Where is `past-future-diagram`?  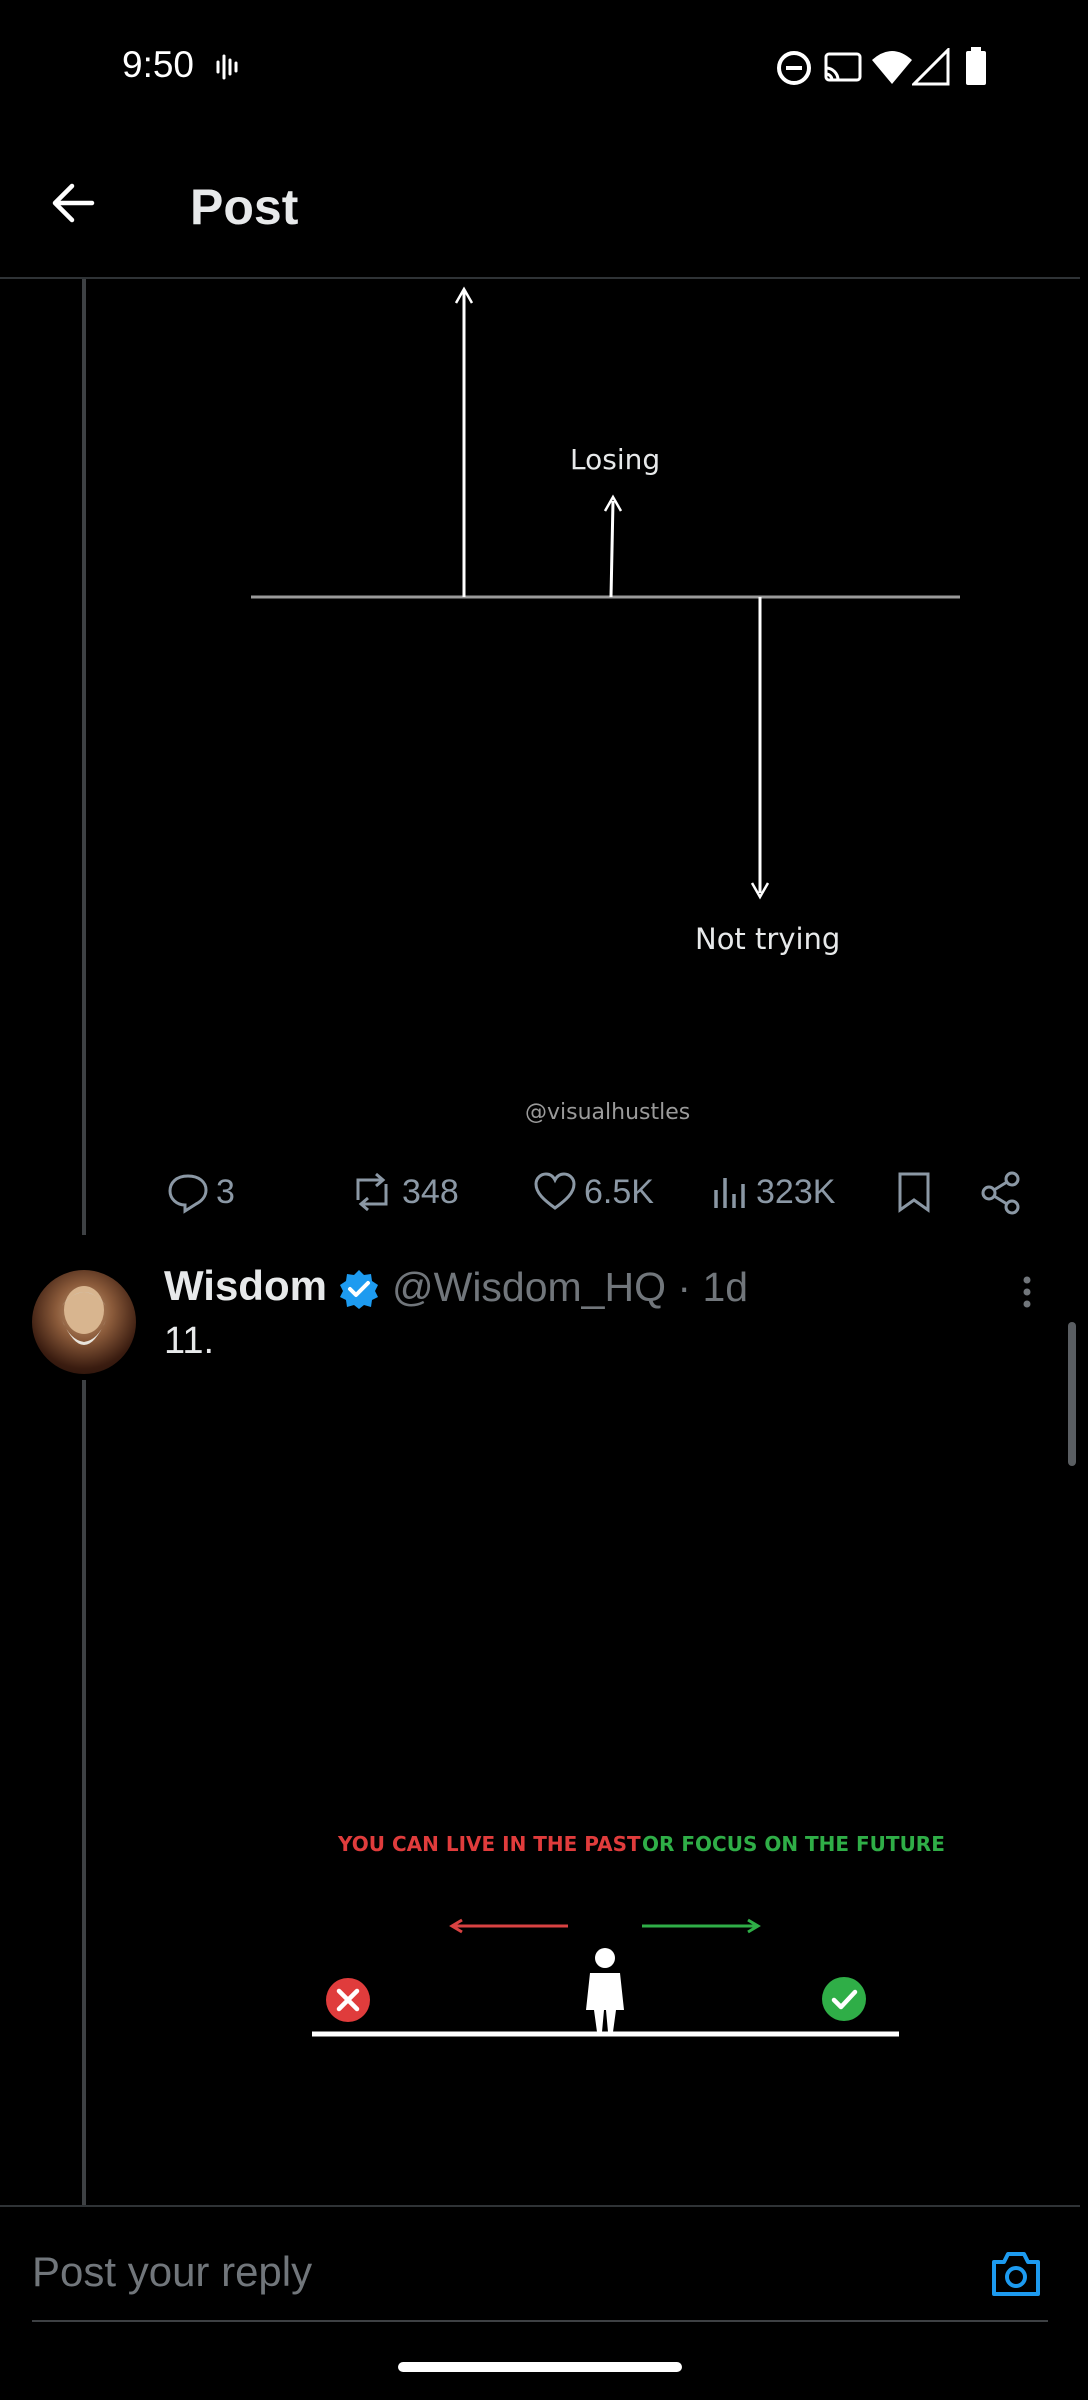 past-future-diagram is located at coordinates (605, 1977).